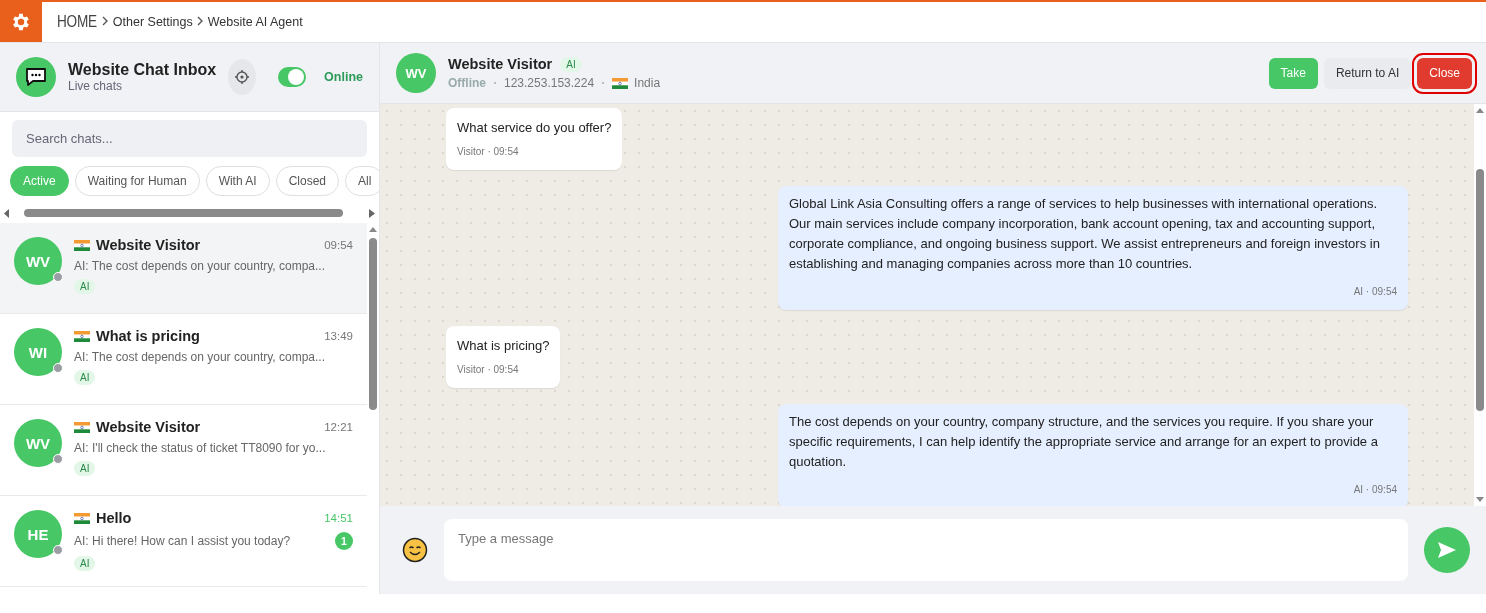  Describe the element at coordinates (500, 64) in the screenshot. I see `visitor-name: Website Visitor` at that location.